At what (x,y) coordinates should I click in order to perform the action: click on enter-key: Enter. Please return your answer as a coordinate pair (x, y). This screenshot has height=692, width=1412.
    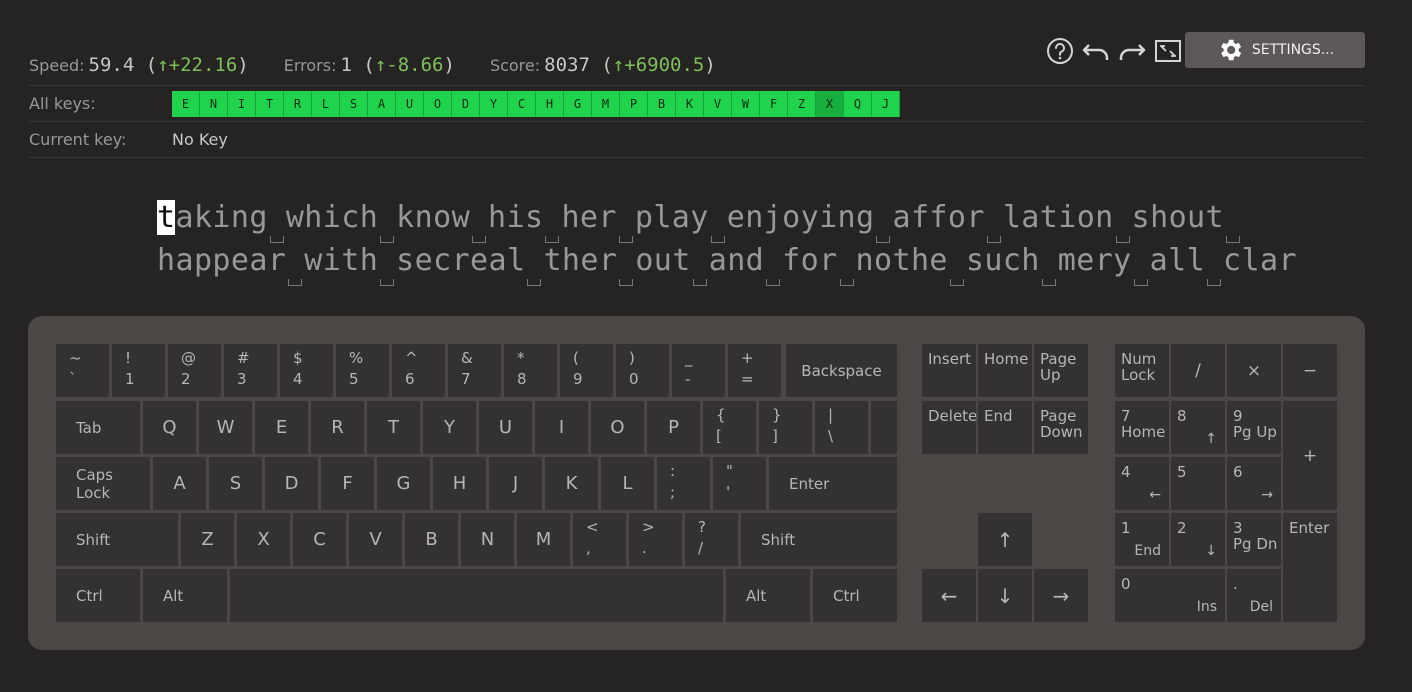
    Looking at the image, I should click on (833, 483).